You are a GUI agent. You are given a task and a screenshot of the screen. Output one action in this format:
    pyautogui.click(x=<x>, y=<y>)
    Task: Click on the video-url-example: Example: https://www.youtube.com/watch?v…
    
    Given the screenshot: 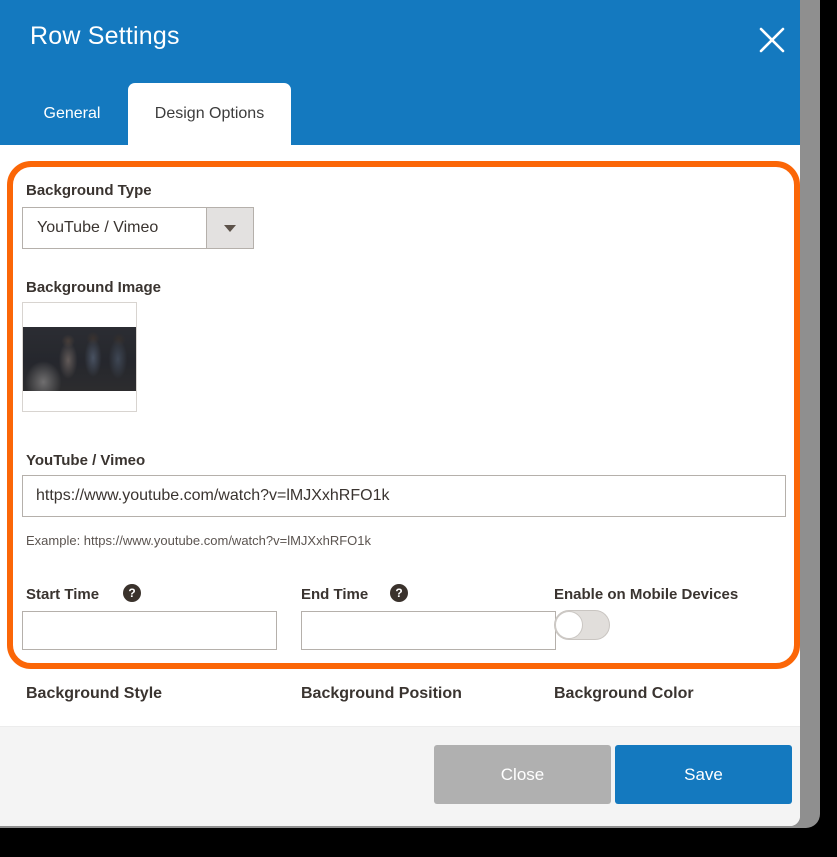 What is the action you would take?
    pyautogui.click(x=198, y=540)
    